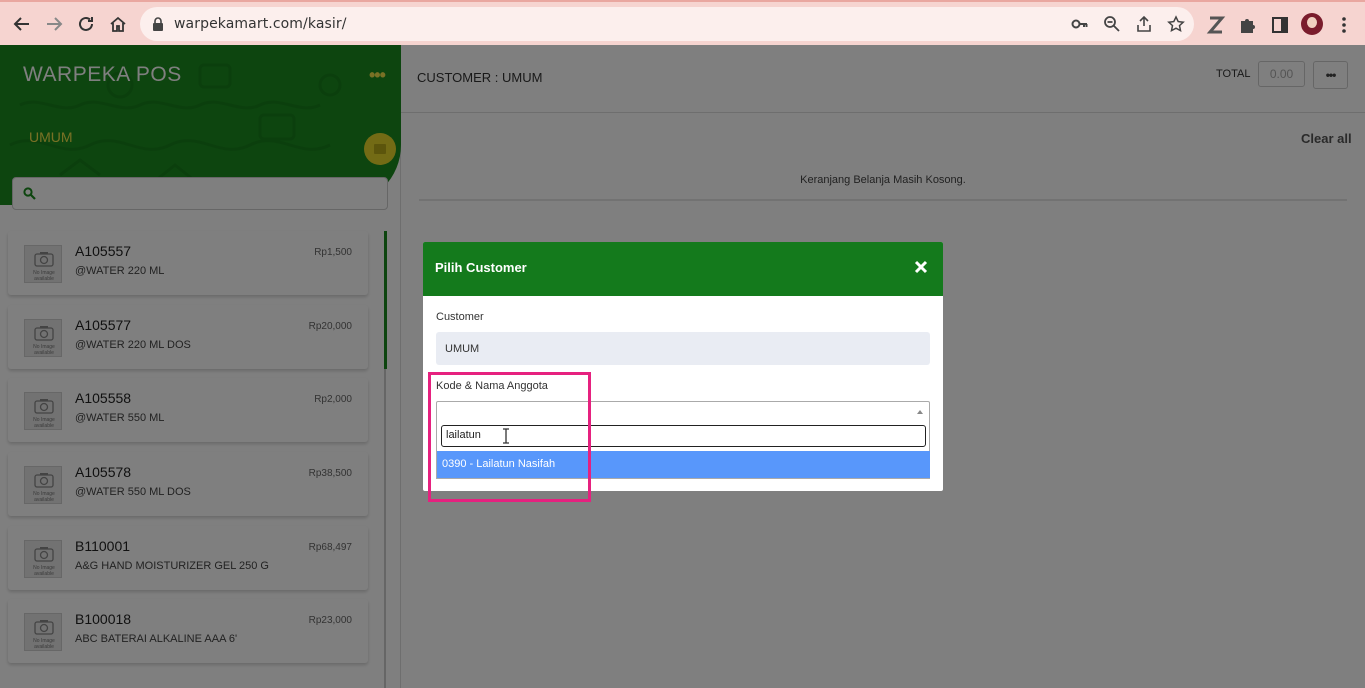 The height and width of the screenshot is (688, 1365). I want to click on lock-icon, so click(158, 24).